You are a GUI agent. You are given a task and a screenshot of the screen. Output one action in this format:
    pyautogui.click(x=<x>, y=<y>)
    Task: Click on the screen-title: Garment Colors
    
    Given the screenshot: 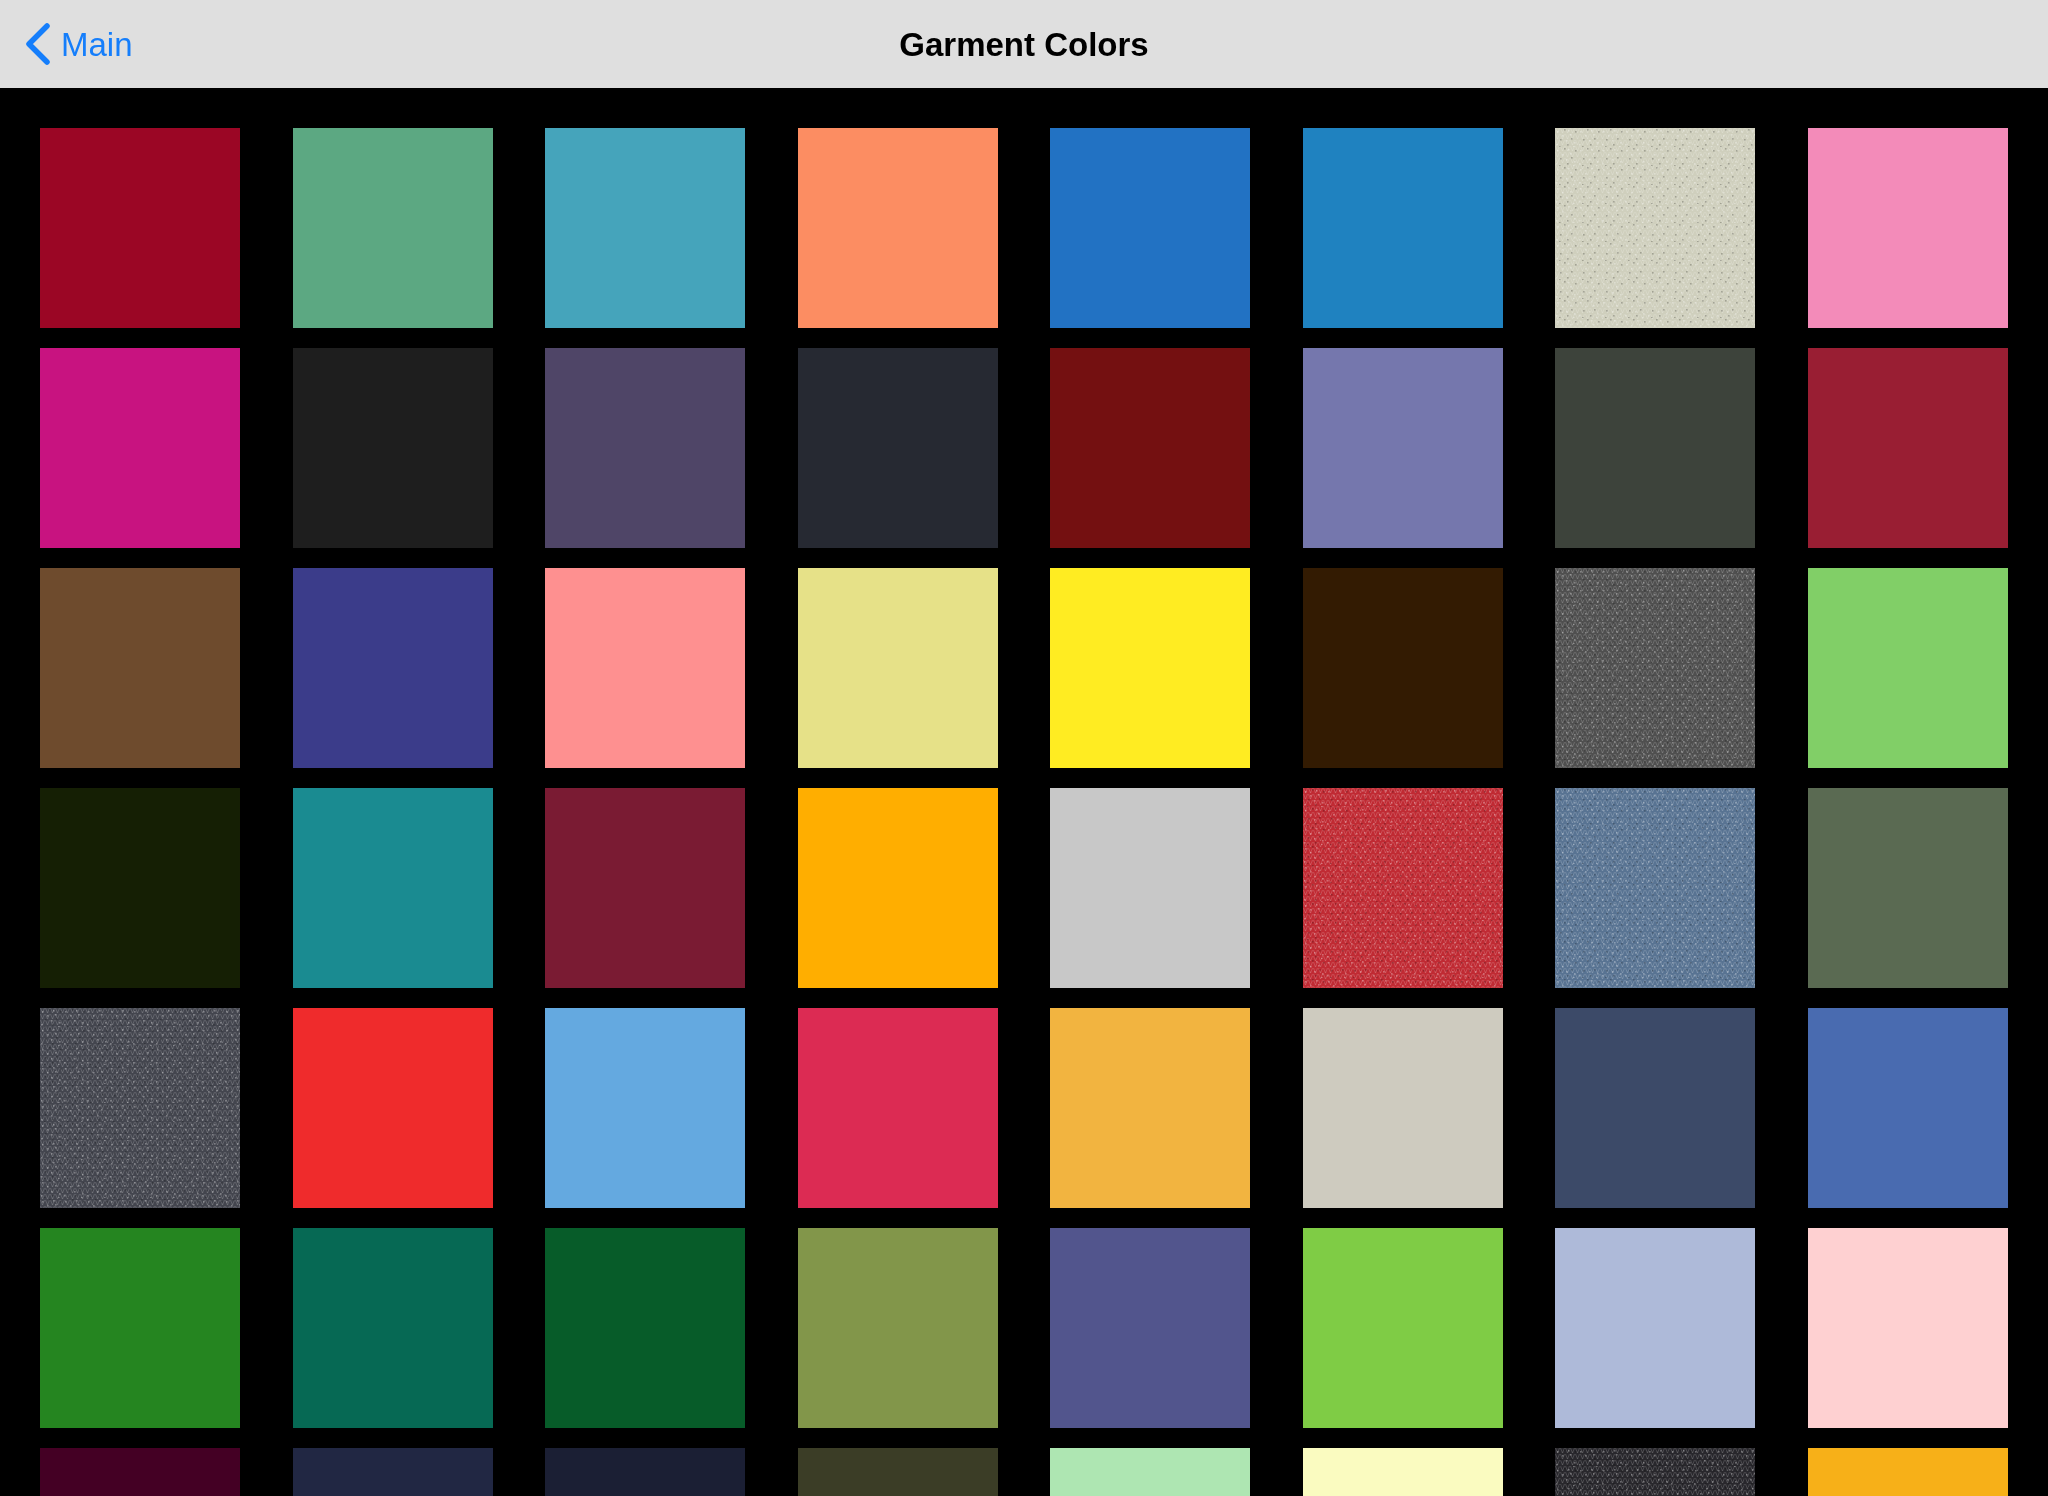 What is the action you would take?
    pyautogui.click(x=1024, y=44)
    